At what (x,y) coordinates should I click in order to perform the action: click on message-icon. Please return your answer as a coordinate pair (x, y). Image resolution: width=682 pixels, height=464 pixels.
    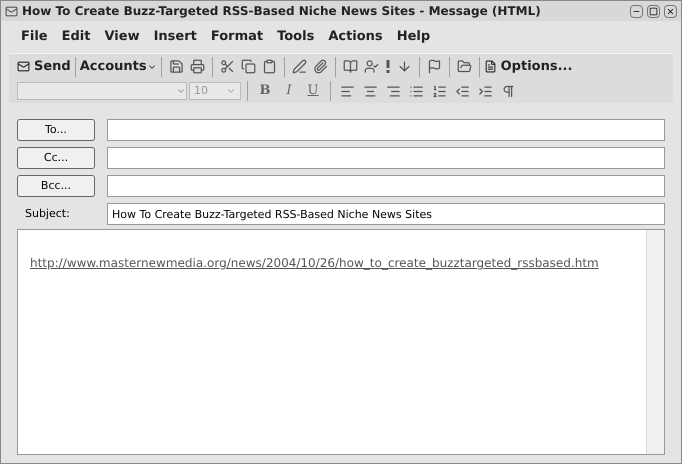
    Looking at the image, I should click on (11, 11).